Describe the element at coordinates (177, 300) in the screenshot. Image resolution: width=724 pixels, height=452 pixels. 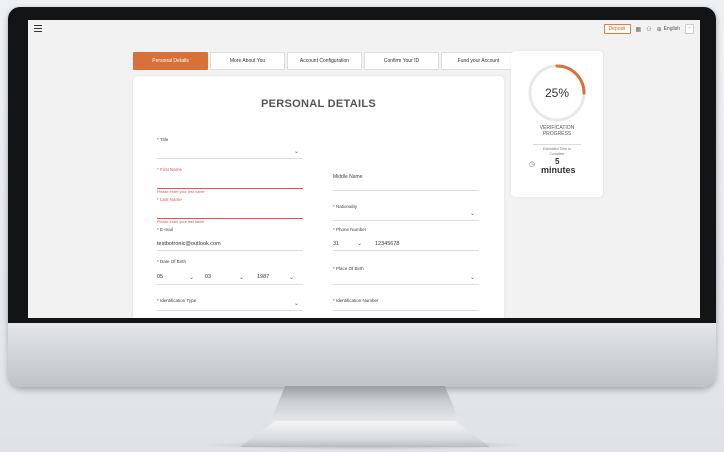
I see `identification-type-label: * Identification Type` at that location.